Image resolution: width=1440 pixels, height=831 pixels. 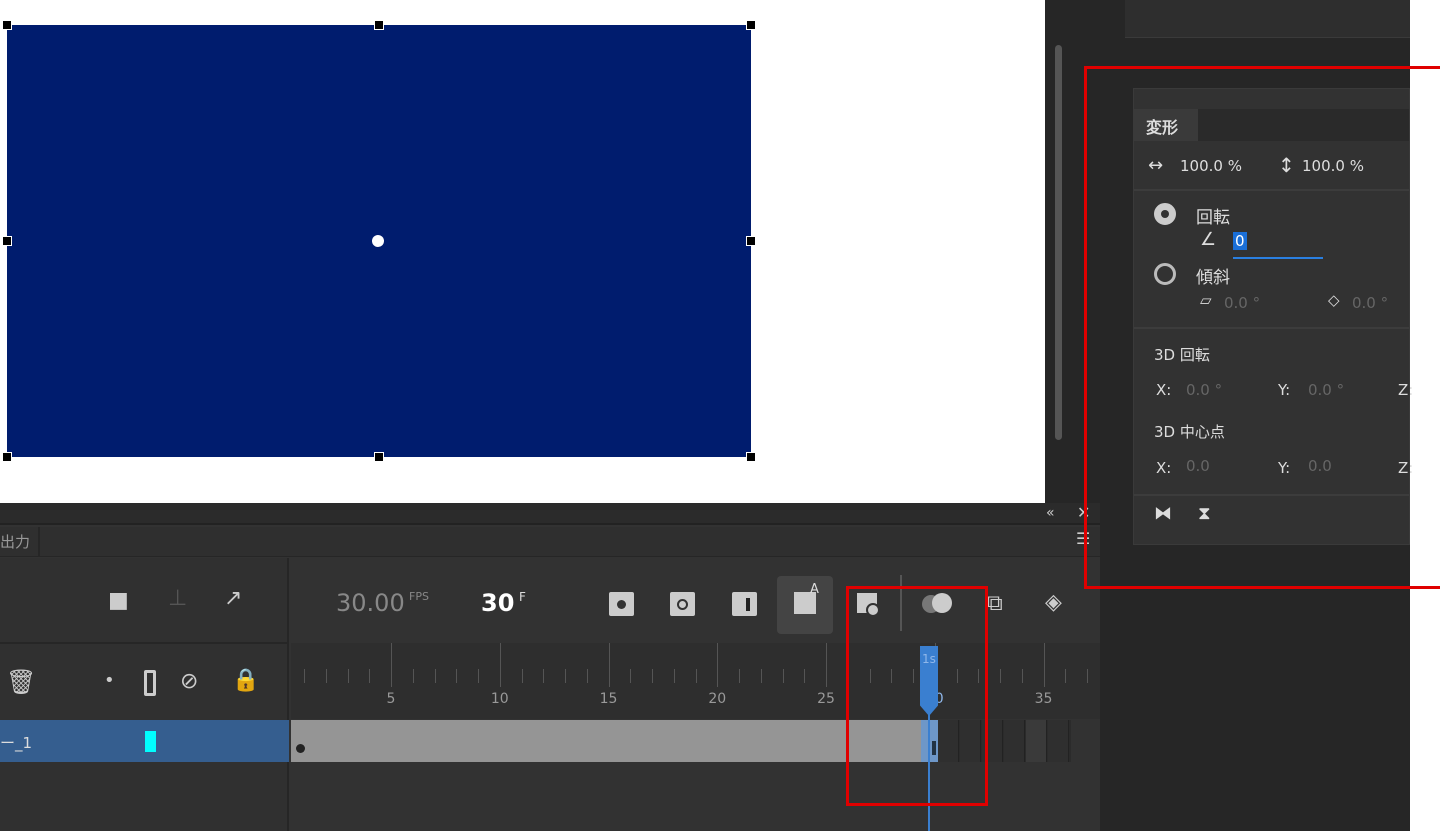 I want to click on transform-pivot-point, so click(x=378, y=241).